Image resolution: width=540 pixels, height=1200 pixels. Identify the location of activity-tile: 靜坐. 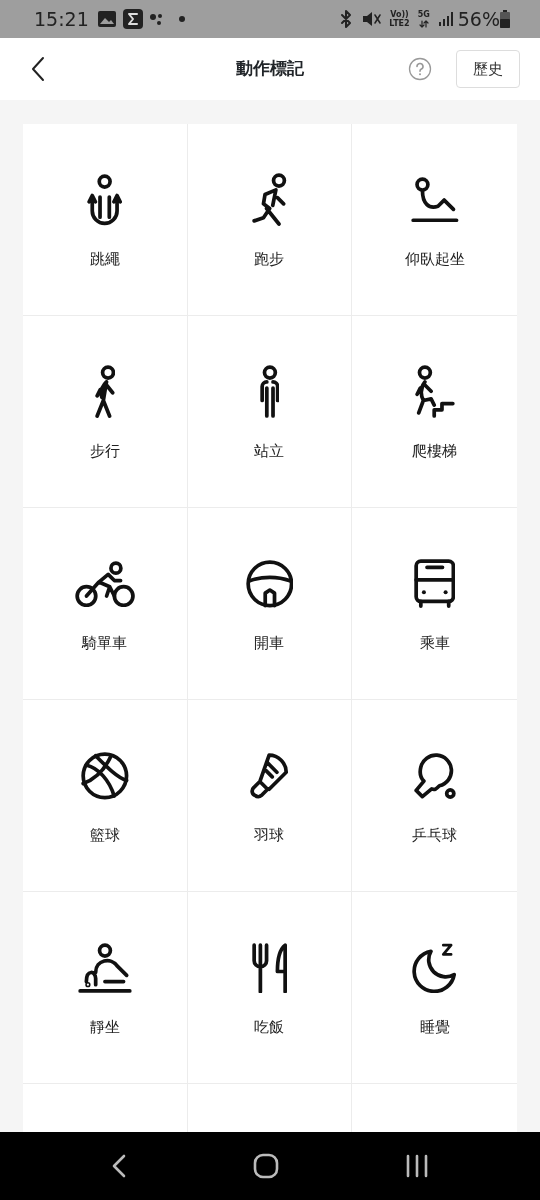
(105, 988).